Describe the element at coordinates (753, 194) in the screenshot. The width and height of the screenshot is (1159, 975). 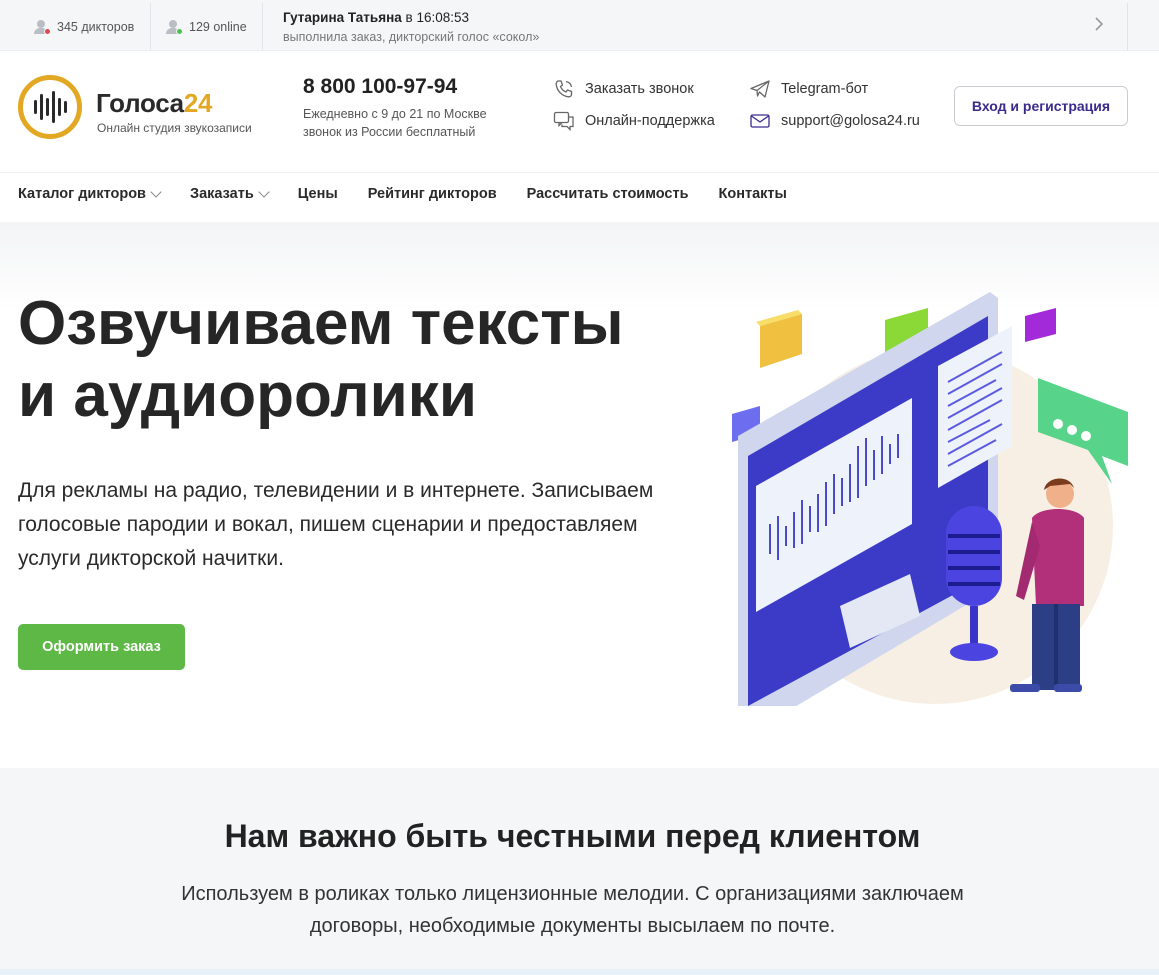
I see `nav-item-contacts: Контакты` at that location.